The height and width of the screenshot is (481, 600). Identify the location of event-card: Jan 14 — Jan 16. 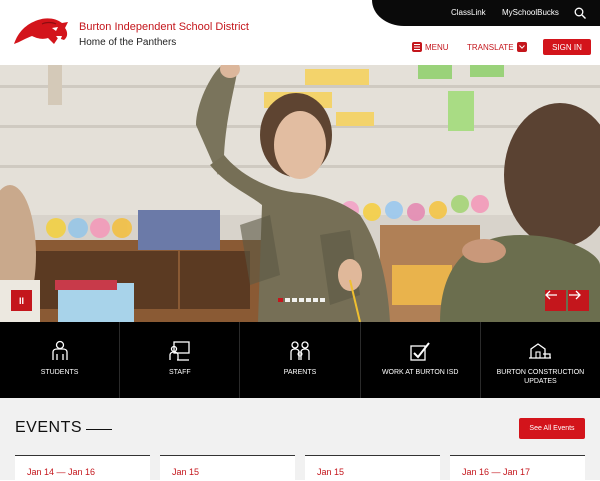
(82, 468).